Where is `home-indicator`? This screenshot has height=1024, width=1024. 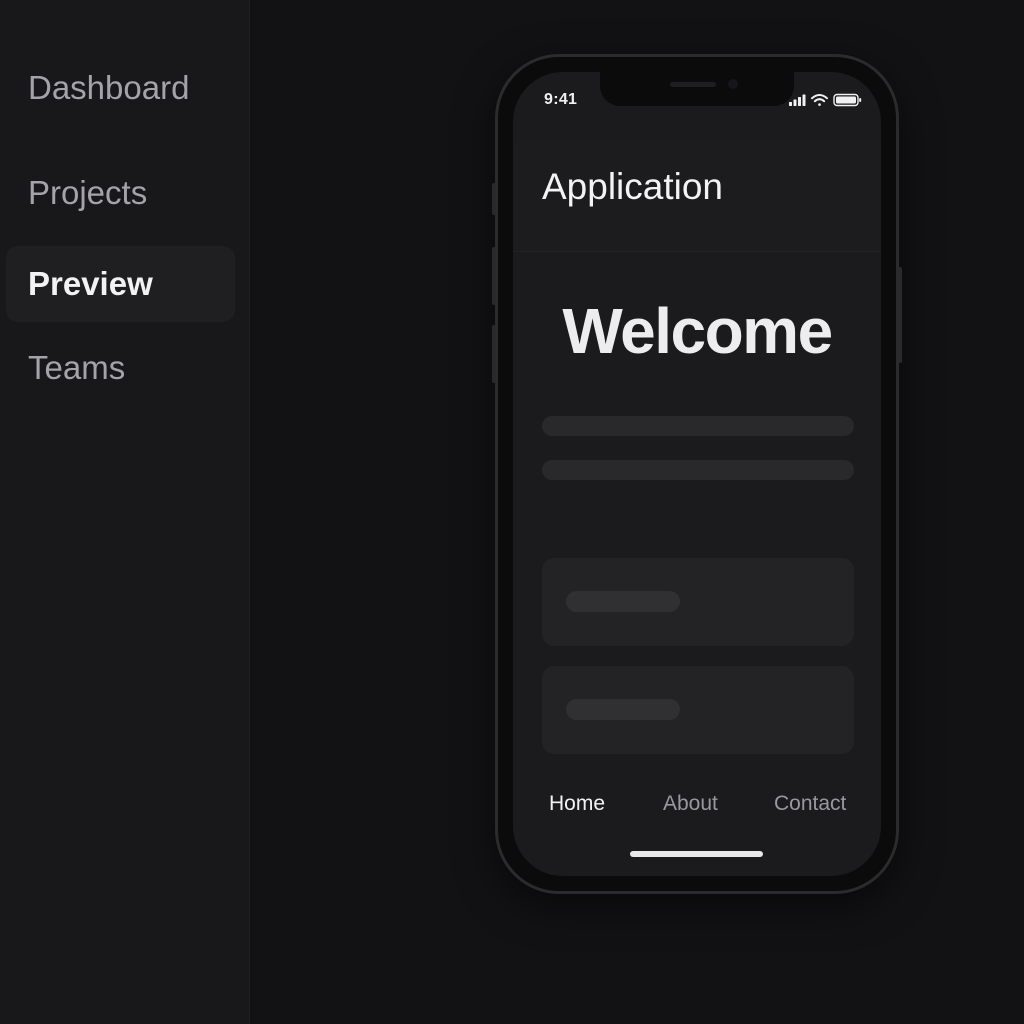 home-indicator is located at coordinates (696, 854).